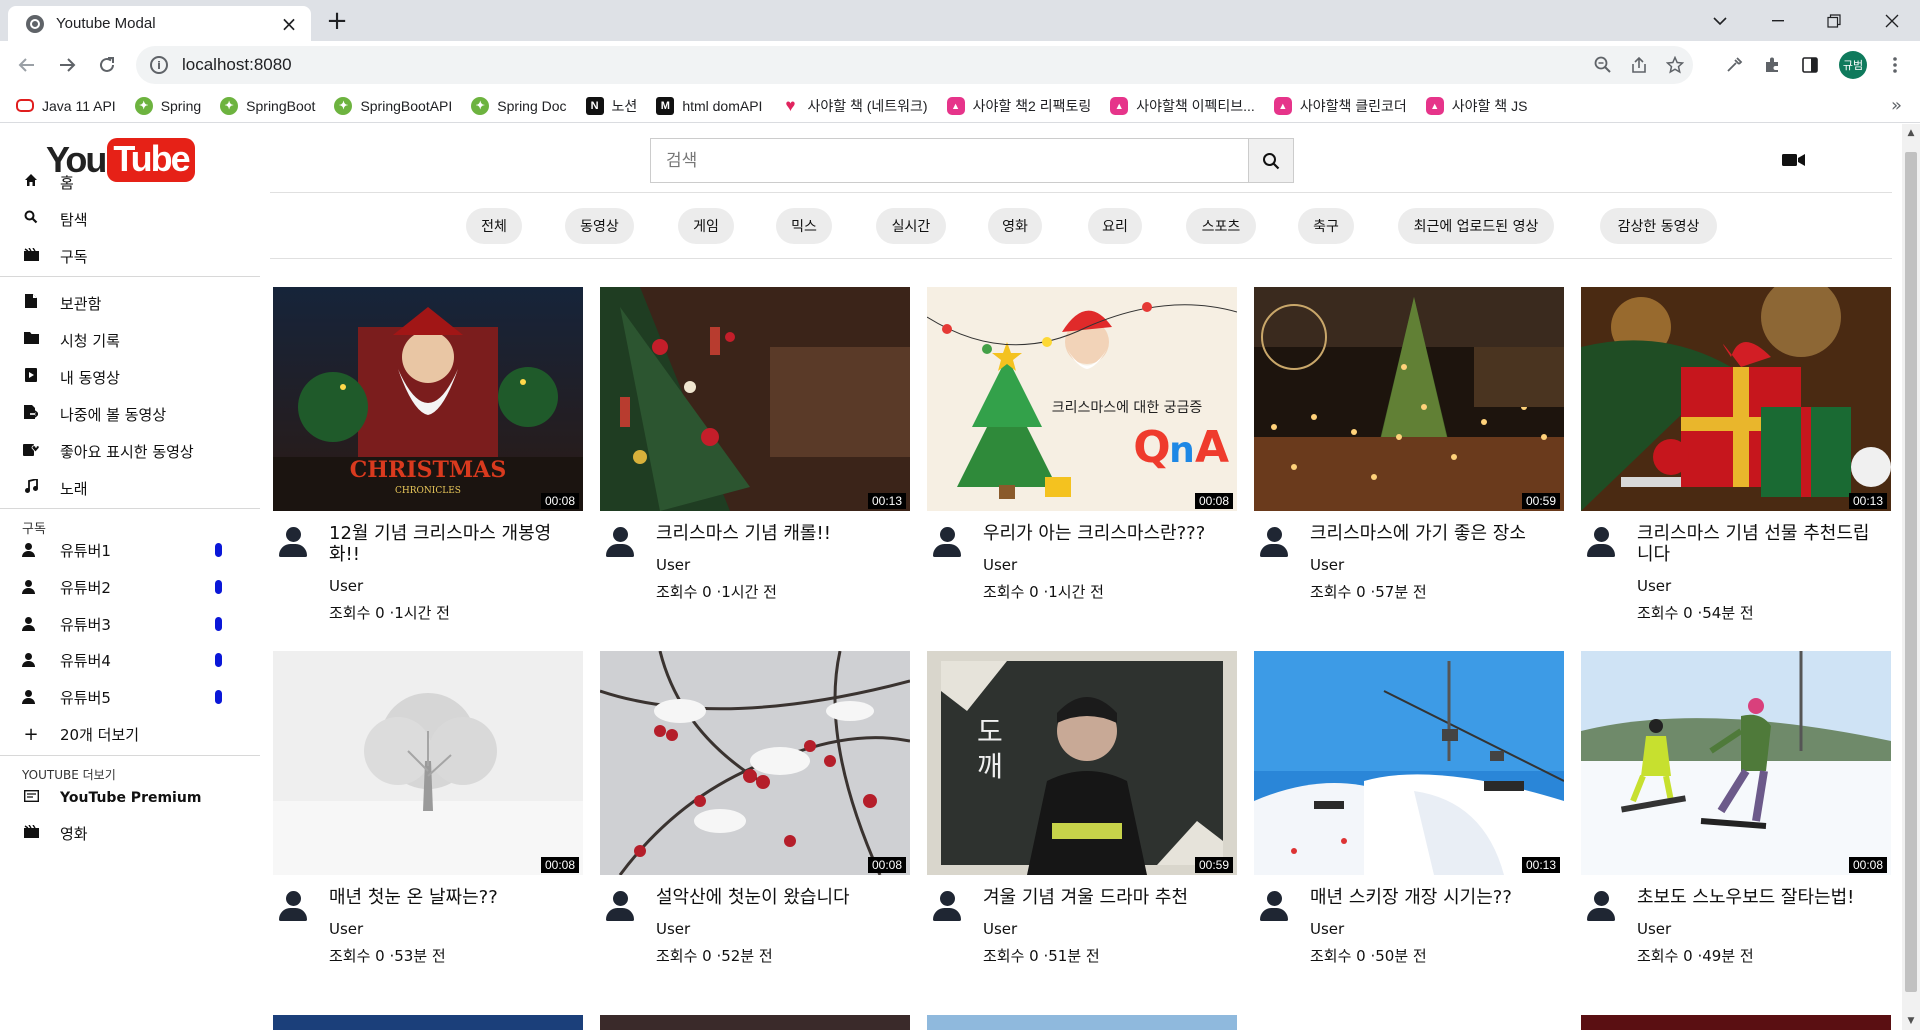 The height and width of the screenshot is (1030, 1920). Describe the element at coordinates (519, 105) in the screenshot. I see `bookmark-item: ✦ Spring Doc` at that location.